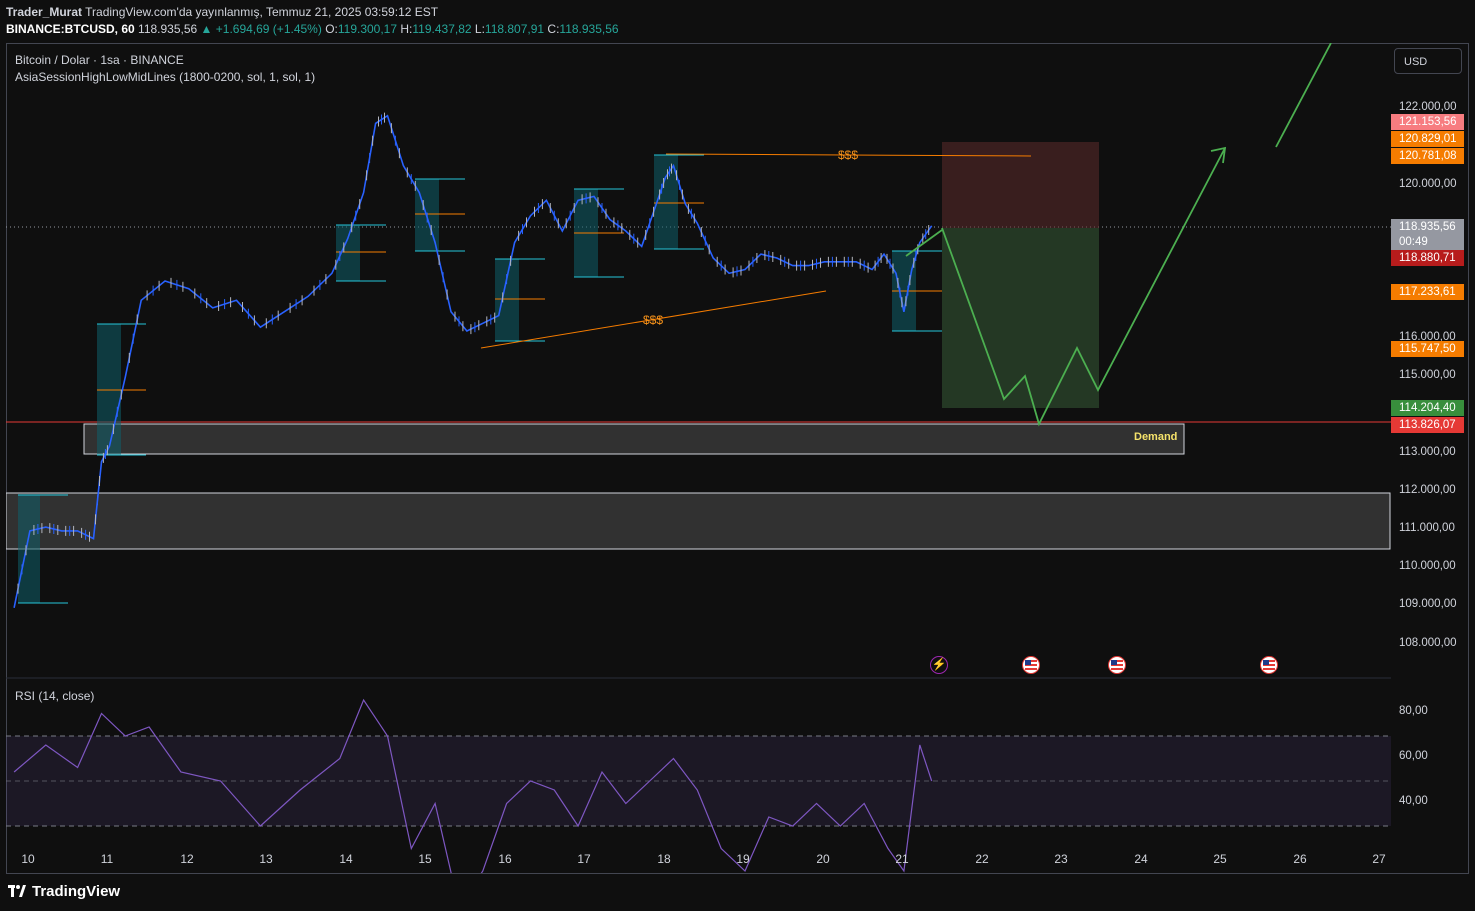 This screenshot has height=911, width=1475. Describe the element at coordinates (44, 12) in the screenshot. I see `author-name: Trader_Murat` at that location.